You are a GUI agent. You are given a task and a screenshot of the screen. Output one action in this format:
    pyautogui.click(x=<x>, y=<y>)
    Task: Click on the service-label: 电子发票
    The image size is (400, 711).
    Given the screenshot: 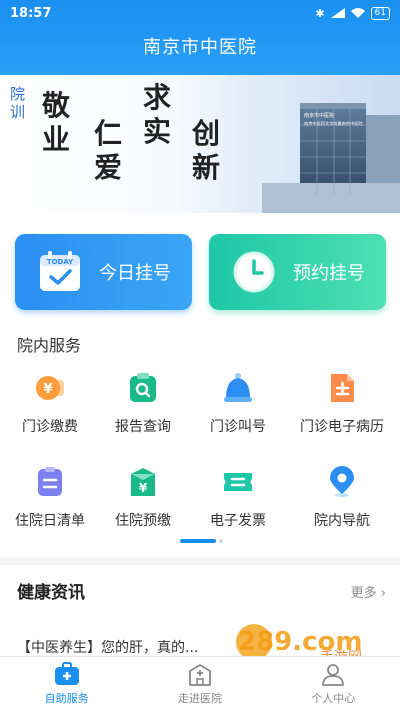 What is the action you would take?
    pyautogui.click(x=238, y=521)
    